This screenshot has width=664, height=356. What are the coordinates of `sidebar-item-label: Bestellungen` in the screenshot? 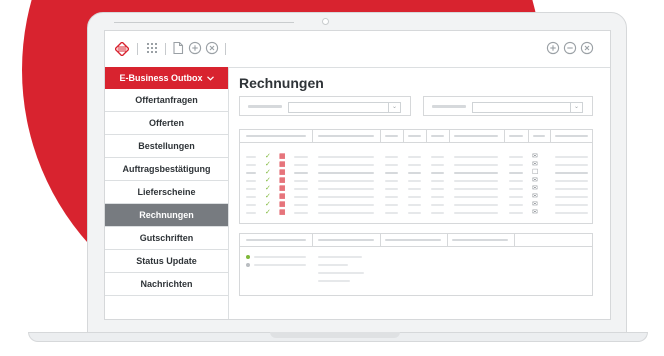 It's located at (166, 146).